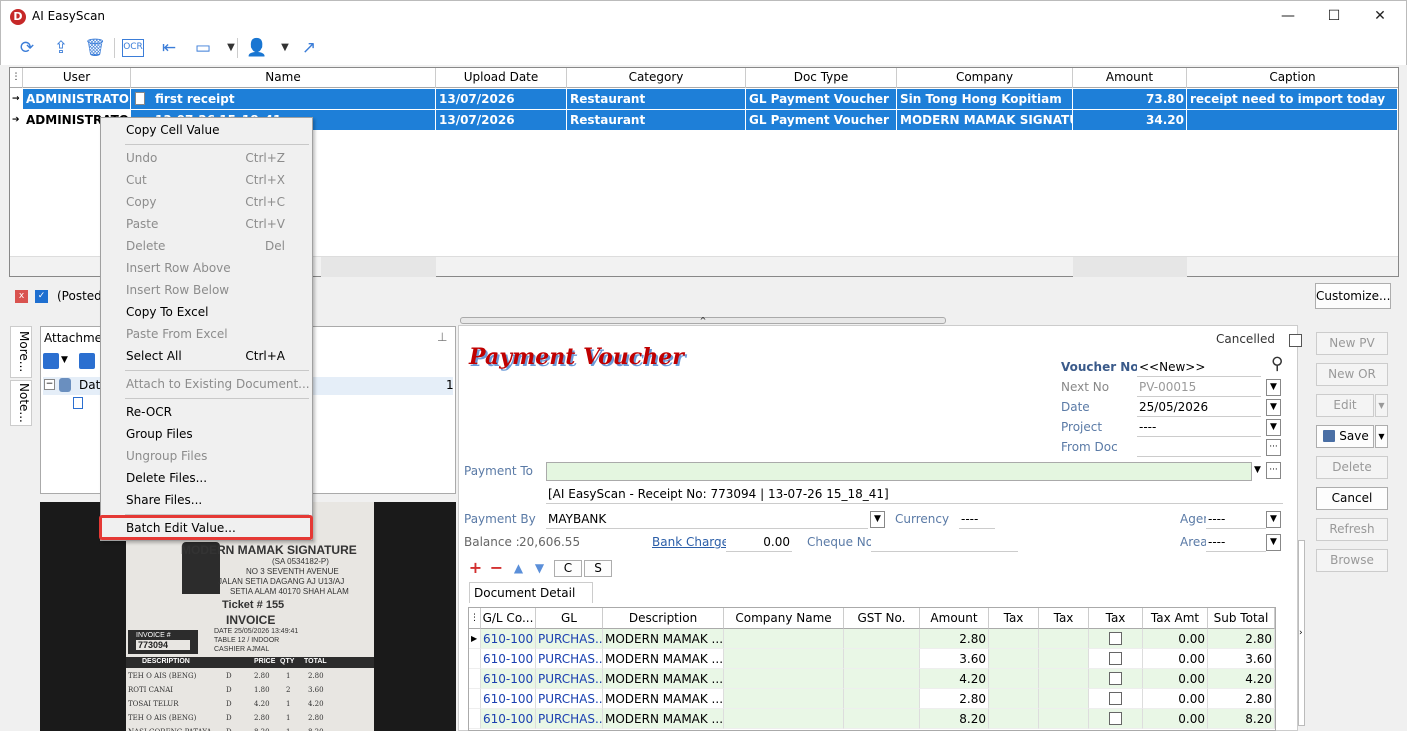 The image size is (1407, 731). Describe the element at coordinates (759, 542) in the screenshot. I see `bank-charge-field: 0.00` at that location.